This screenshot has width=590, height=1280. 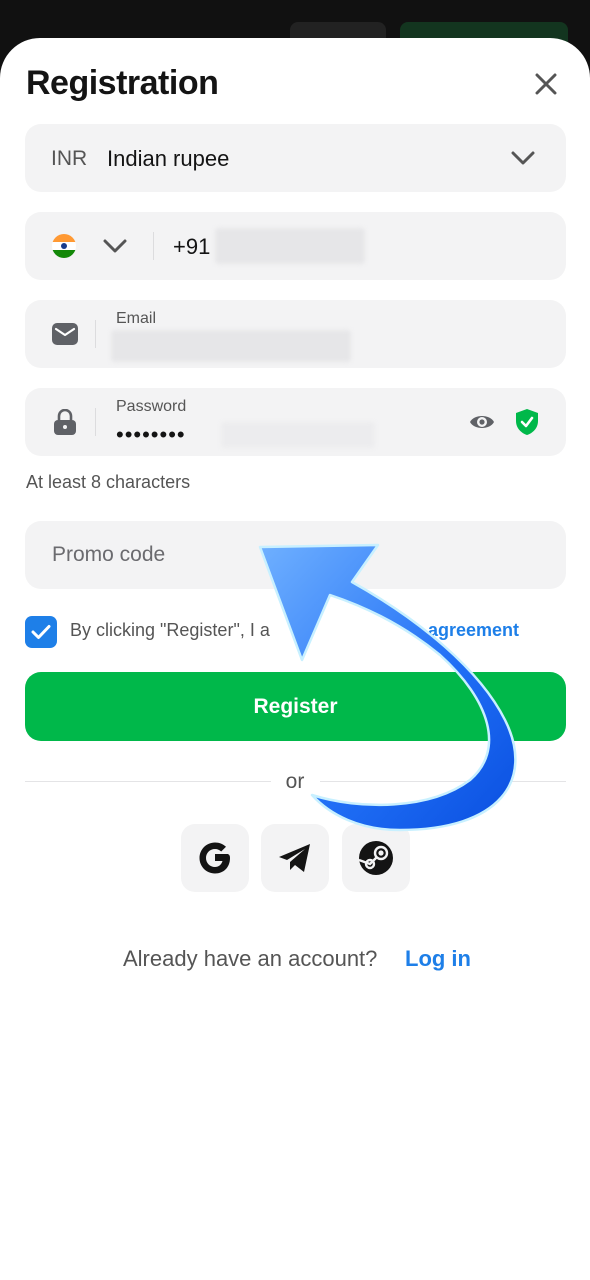 I want to click on shield-check-icon, so click(x=527, y=422).